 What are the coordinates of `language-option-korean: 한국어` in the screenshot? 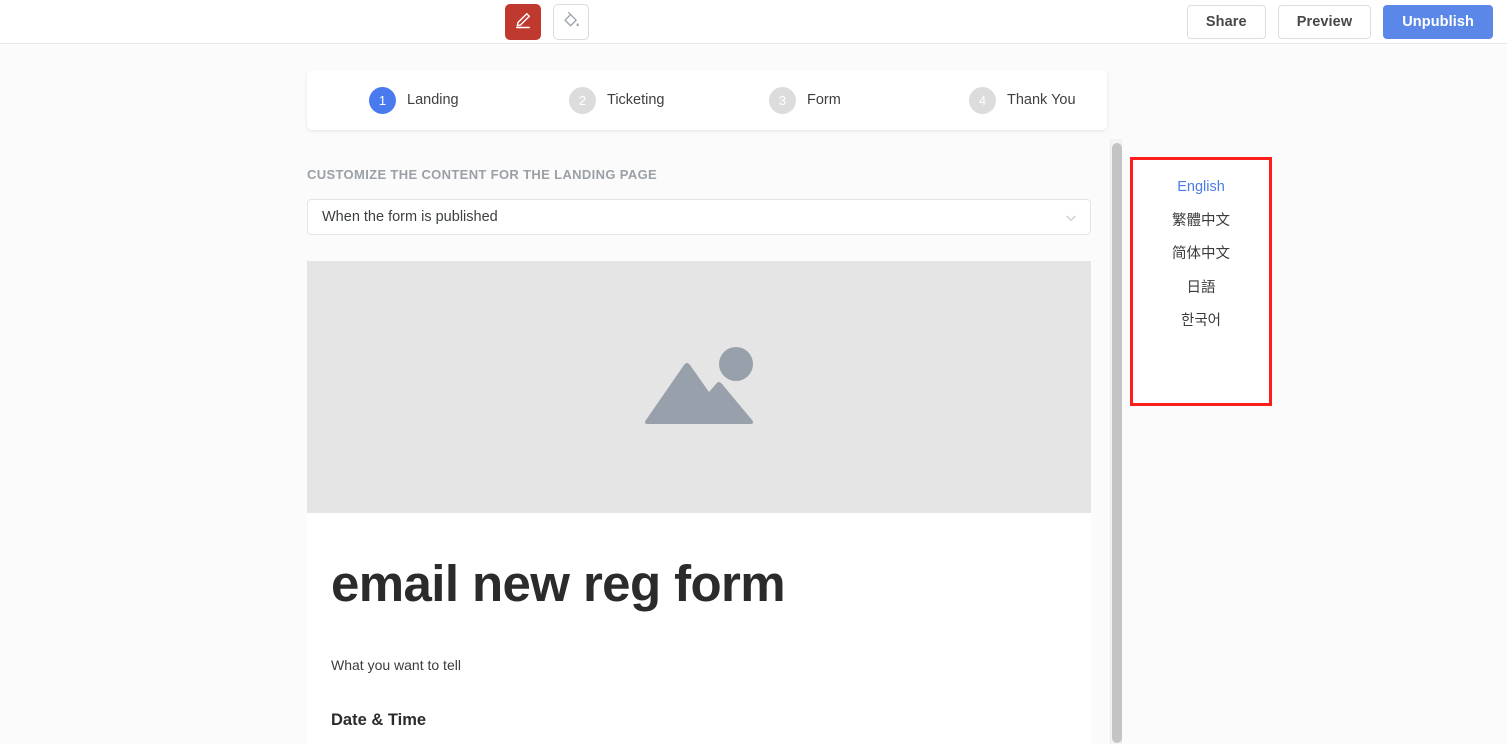 It's located at (1201, 321).